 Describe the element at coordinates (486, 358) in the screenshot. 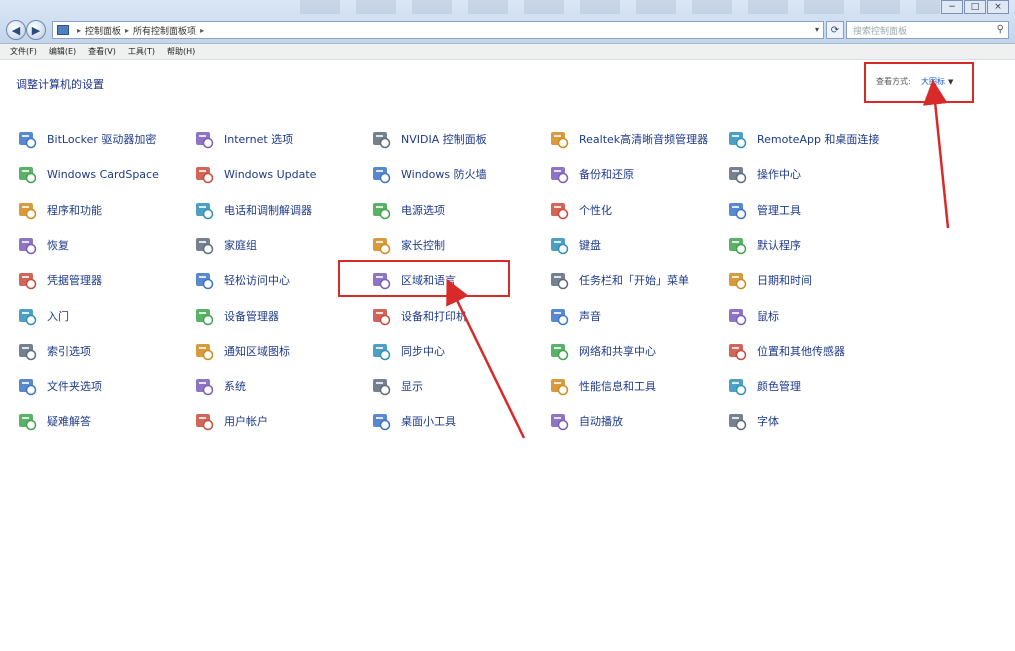

I see `arrow-to-region-language` at that location.